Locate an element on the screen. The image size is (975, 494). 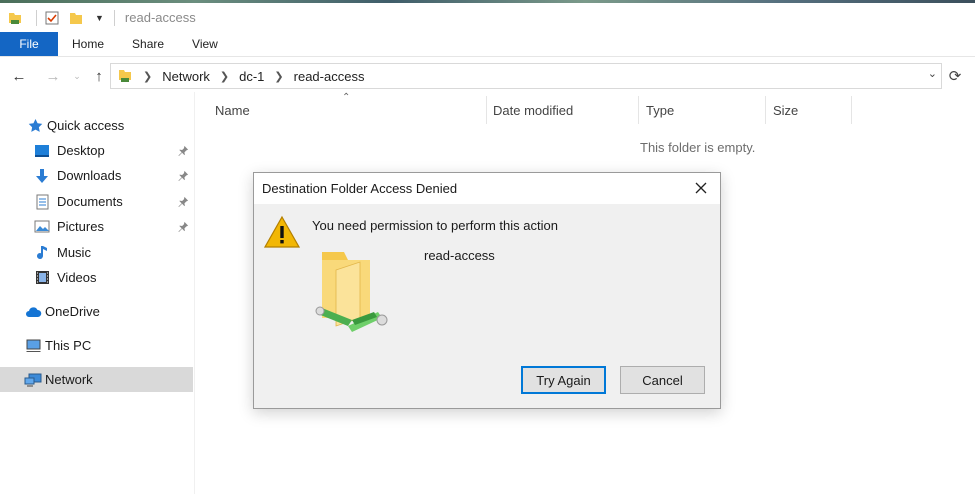
properties-icon is located at coordinates (52, 18).